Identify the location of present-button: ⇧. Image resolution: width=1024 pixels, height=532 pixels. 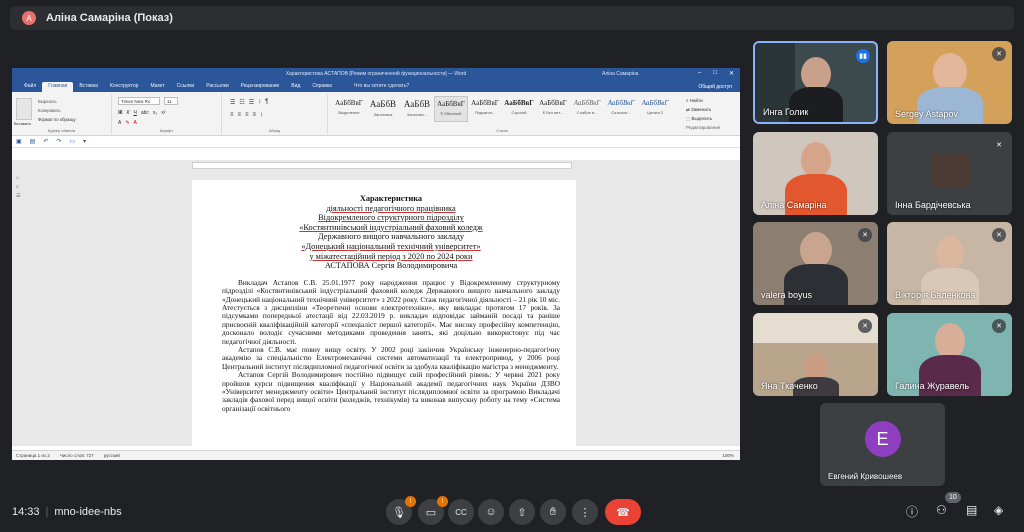
(522, 512).